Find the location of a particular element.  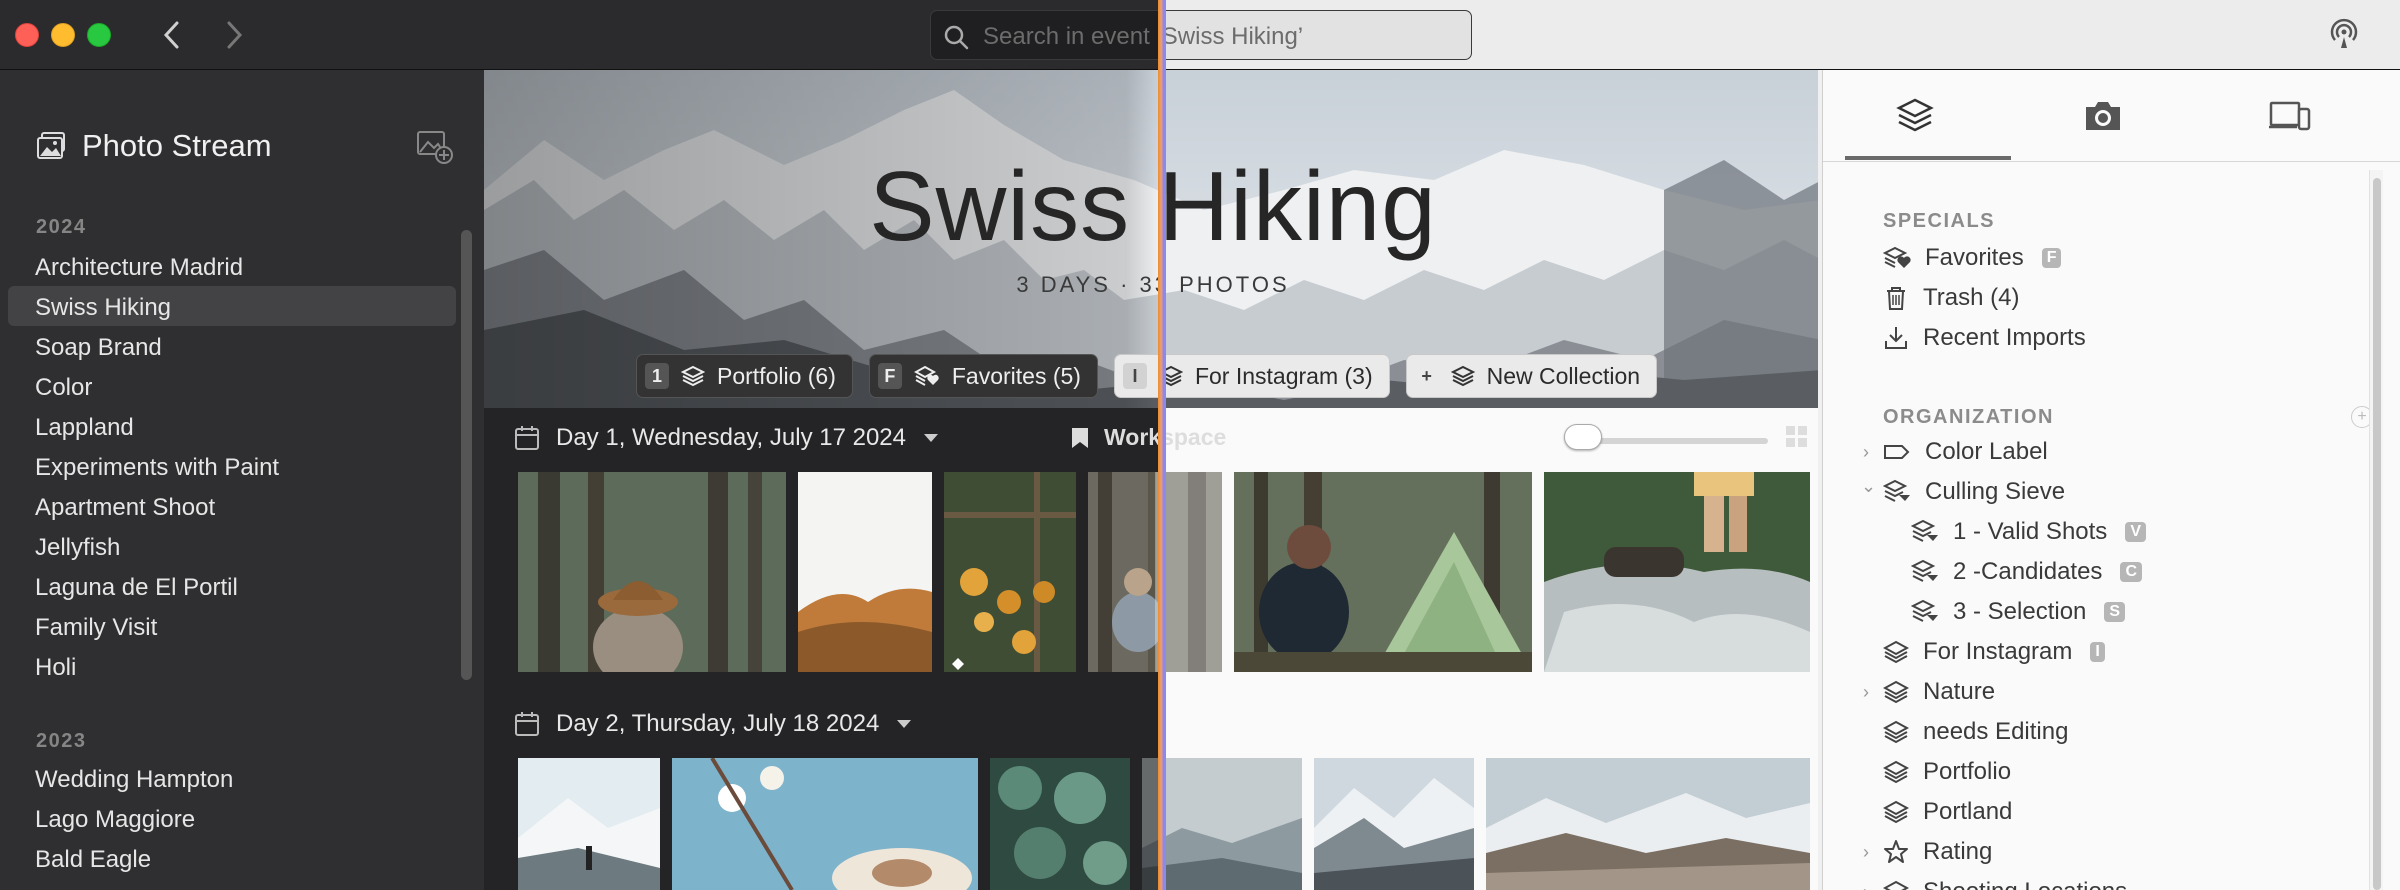

org-item-valid-shots: 1 - Valid Shots V is located at coordinates (2028, 532).